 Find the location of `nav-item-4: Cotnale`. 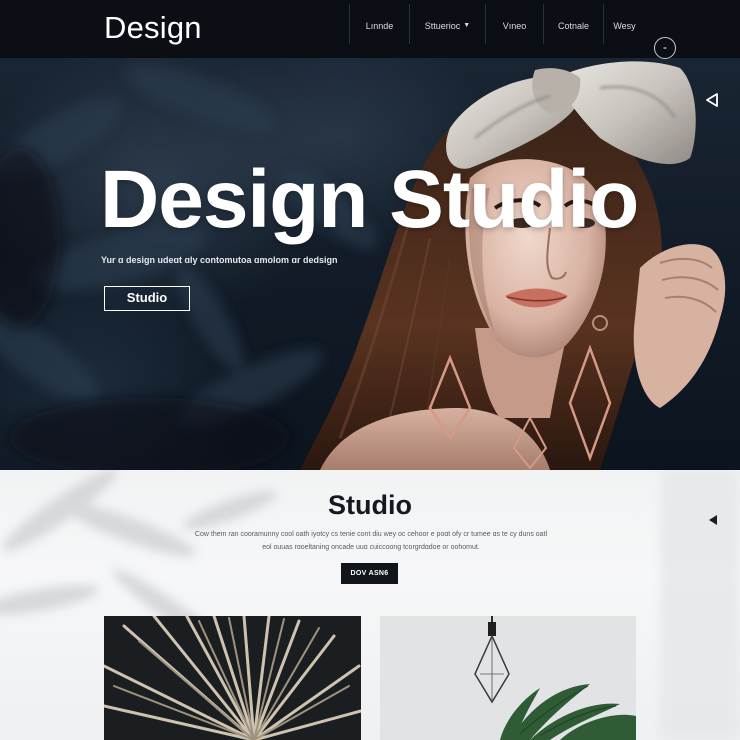

nav-item-4: Cotnale is located at coordinates (573, 24).